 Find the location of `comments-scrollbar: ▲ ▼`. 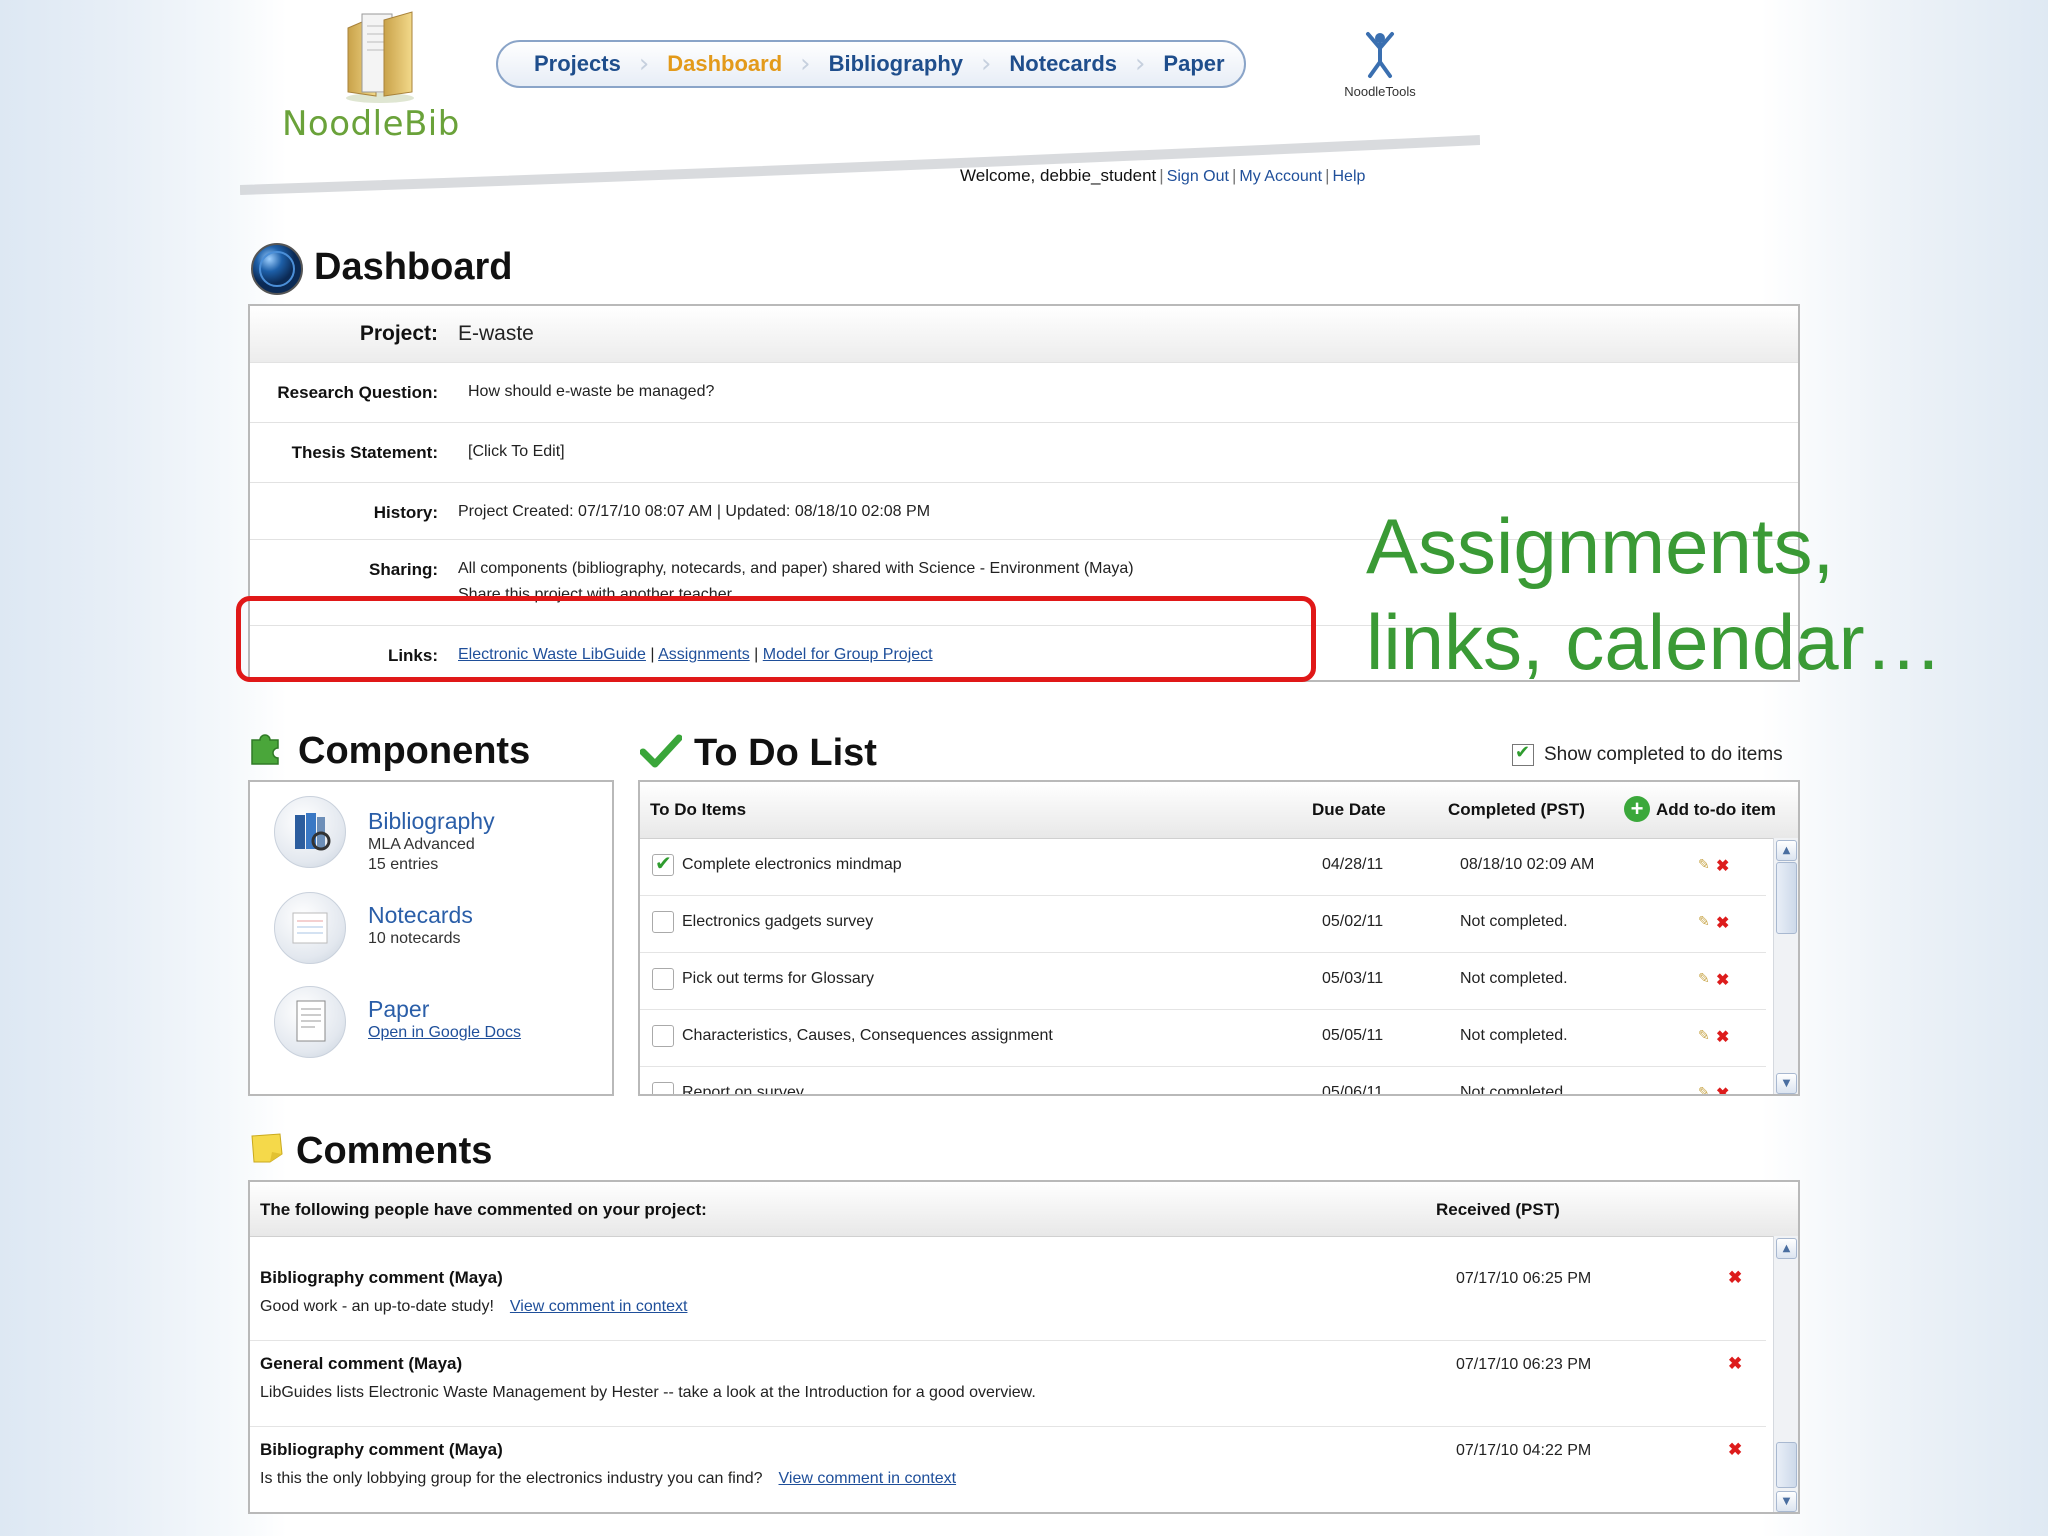

comments-scrollbar: ▲ ▼ is located at coordinates (1785, 1374).